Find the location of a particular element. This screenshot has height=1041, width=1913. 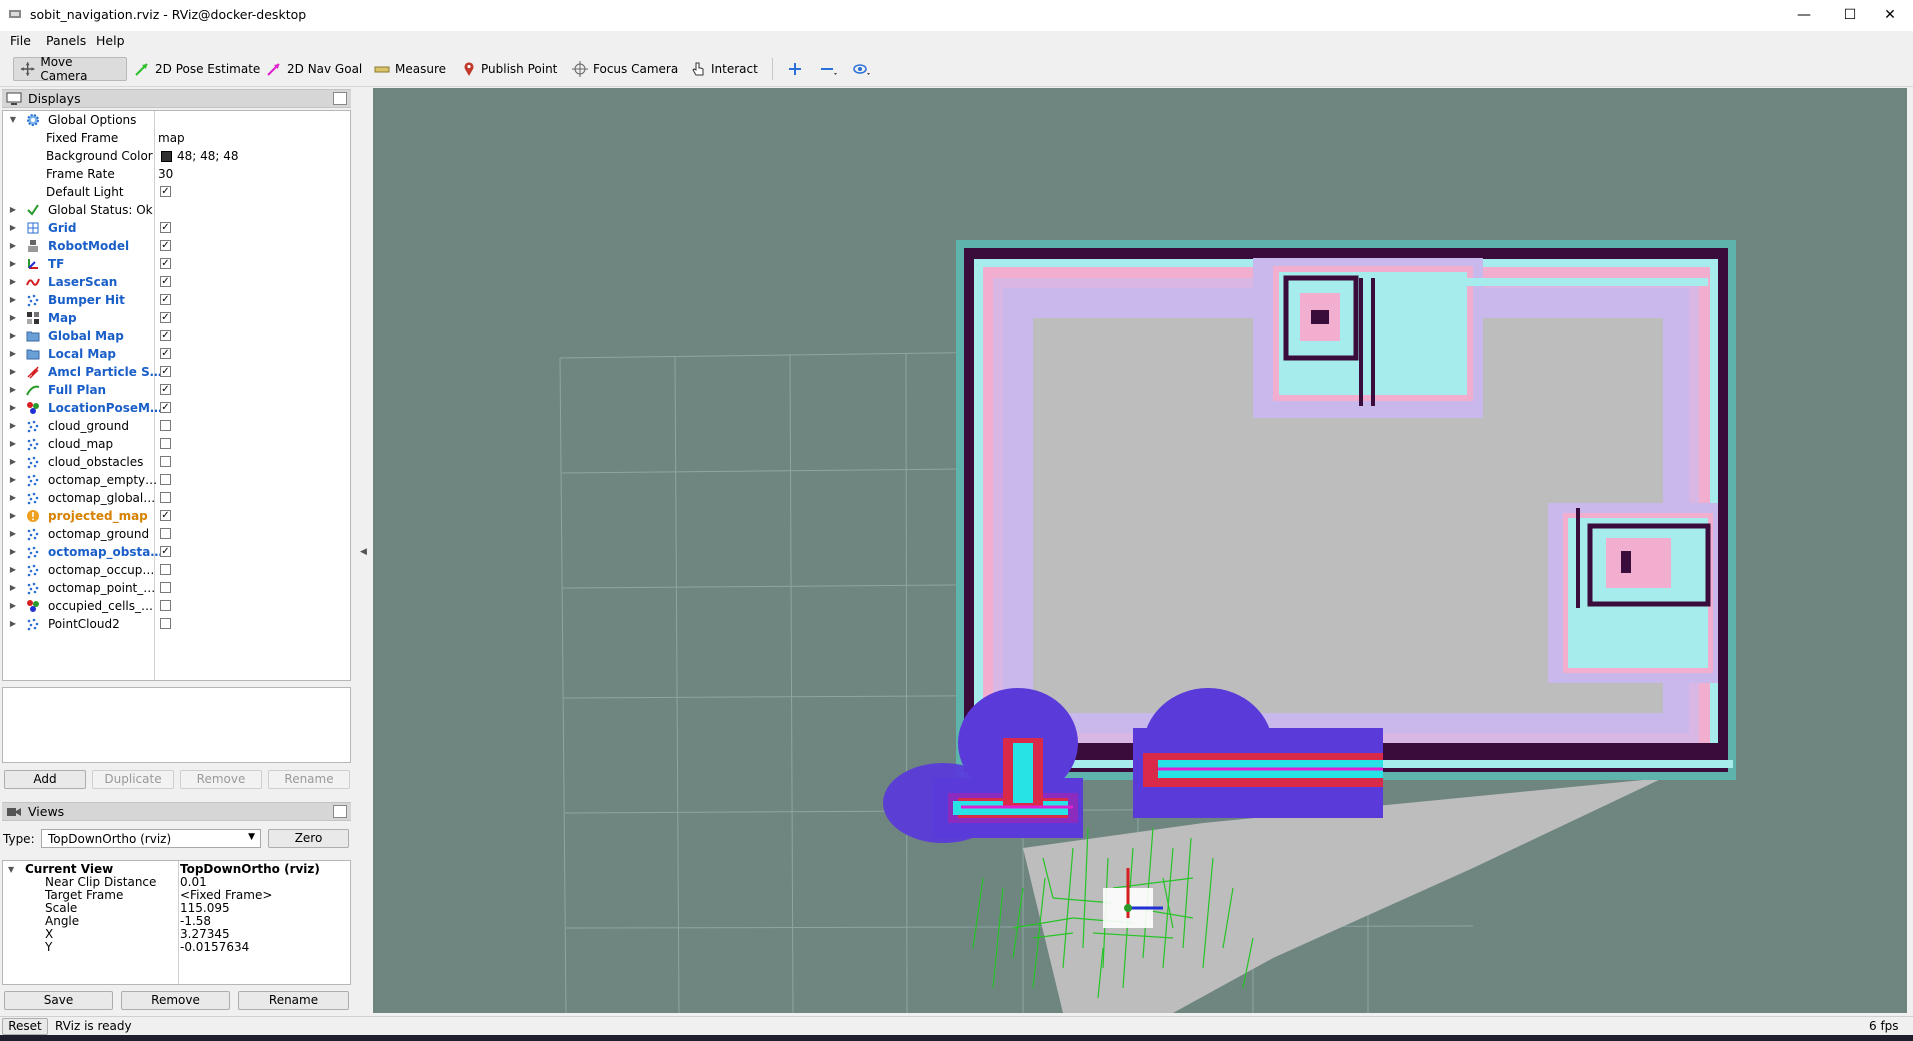

remove-tool-button is located at coordinates (829, 69).